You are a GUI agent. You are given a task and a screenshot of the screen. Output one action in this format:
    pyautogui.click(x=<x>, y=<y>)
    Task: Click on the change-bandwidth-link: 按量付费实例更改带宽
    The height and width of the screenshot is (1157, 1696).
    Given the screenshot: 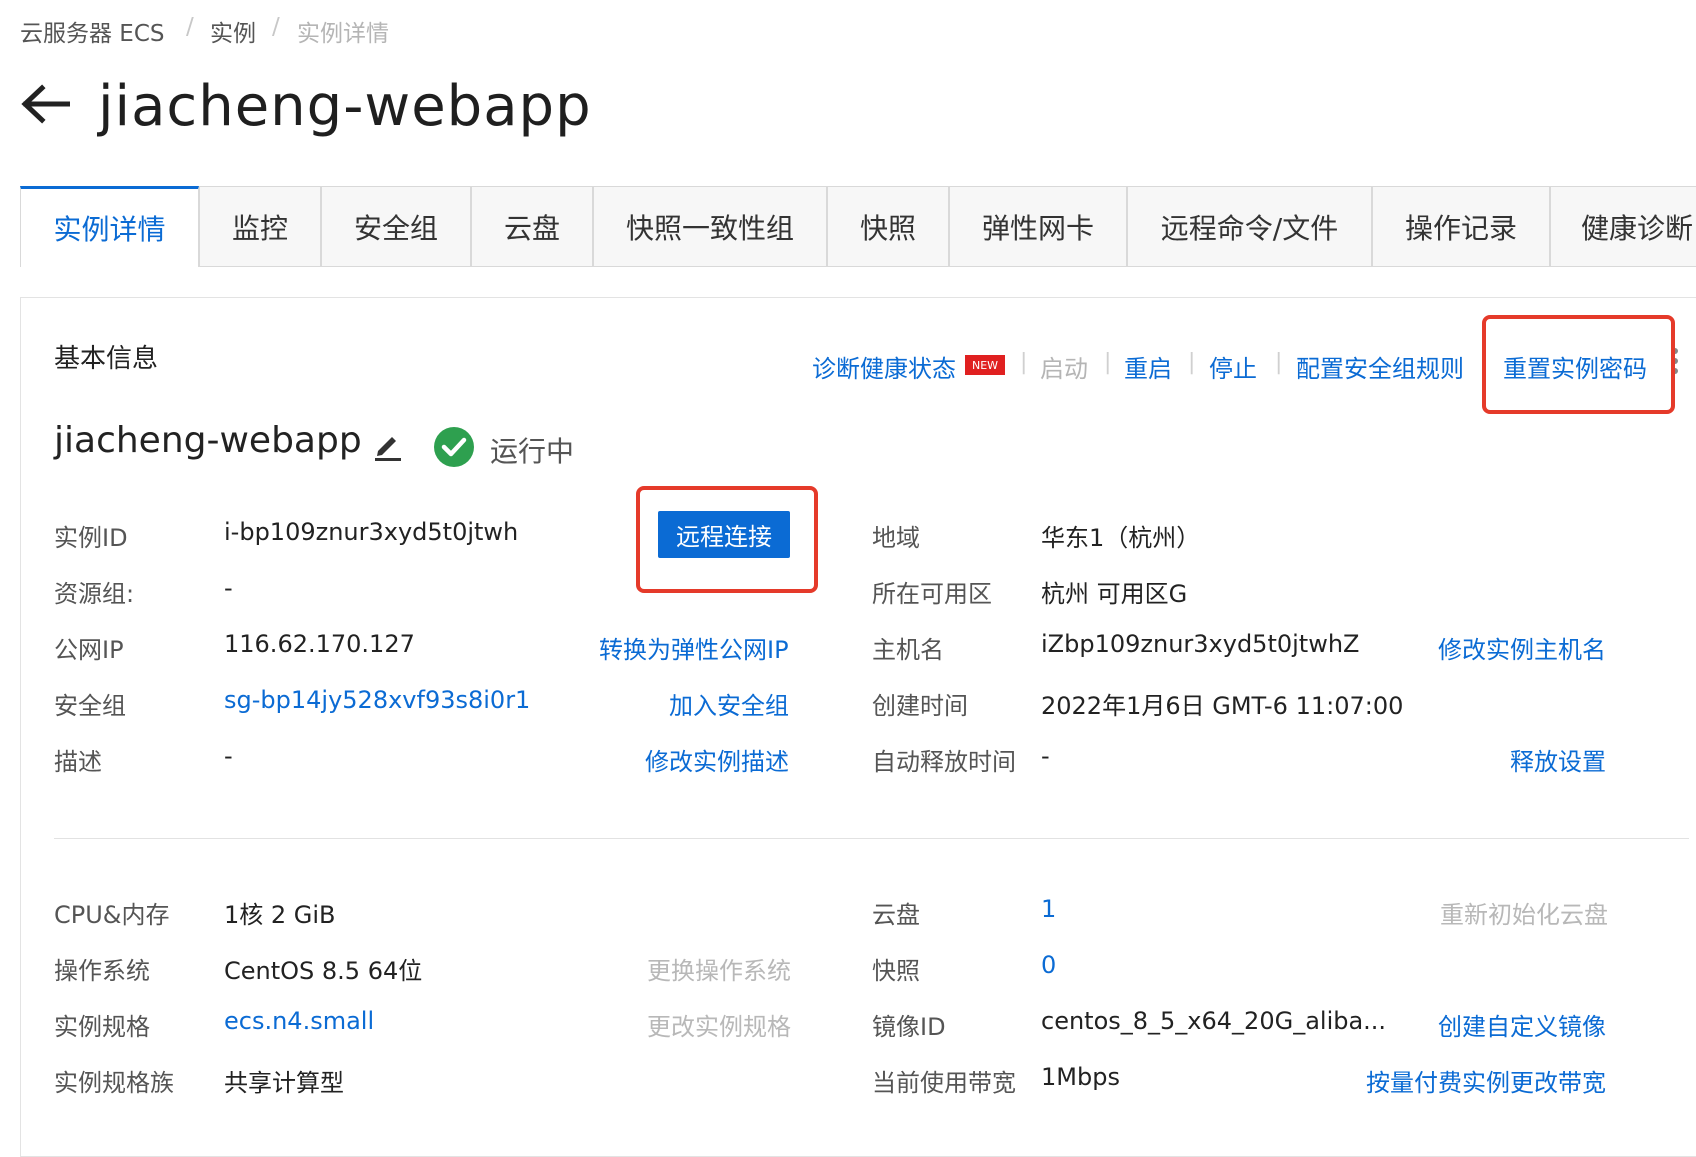 What is the action you would take?
    pyautogui.click(x=1486, y=1080)
    